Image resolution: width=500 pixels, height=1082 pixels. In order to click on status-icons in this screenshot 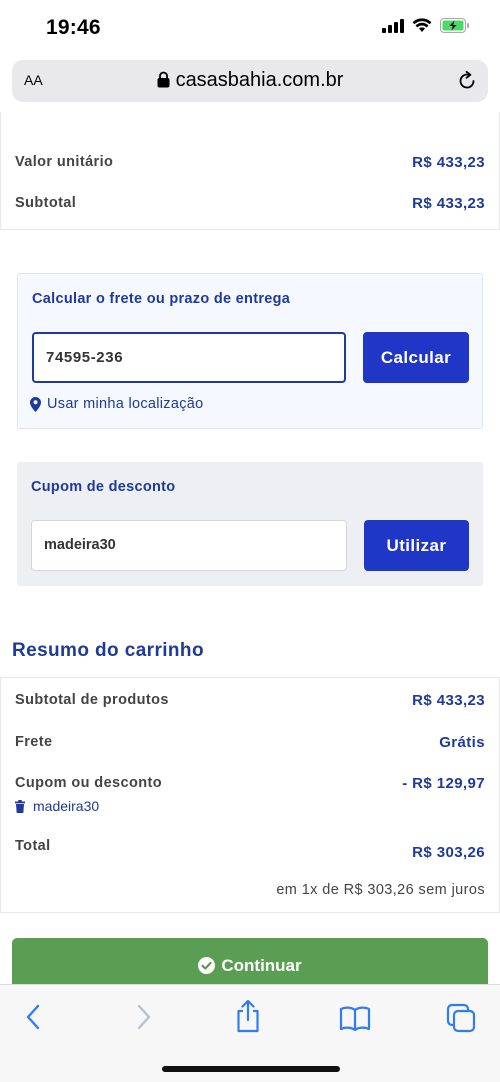, I will do `click(426, 25)`.